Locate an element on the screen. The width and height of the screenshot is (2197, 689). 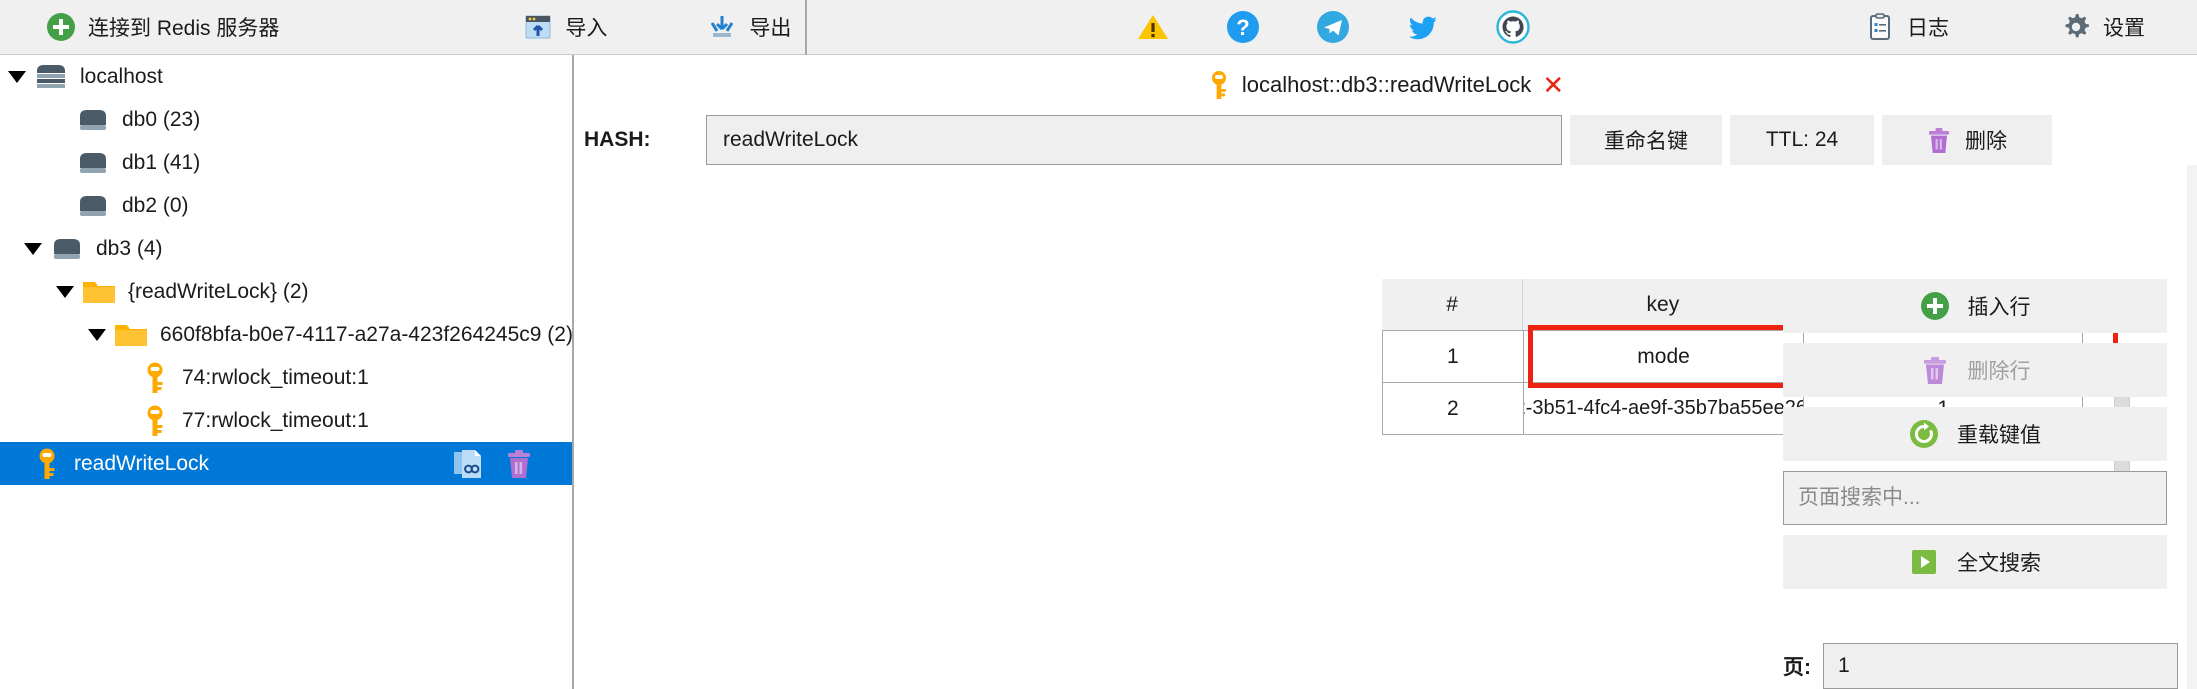
import-button: 导入 is located at coordinates (565, 27).